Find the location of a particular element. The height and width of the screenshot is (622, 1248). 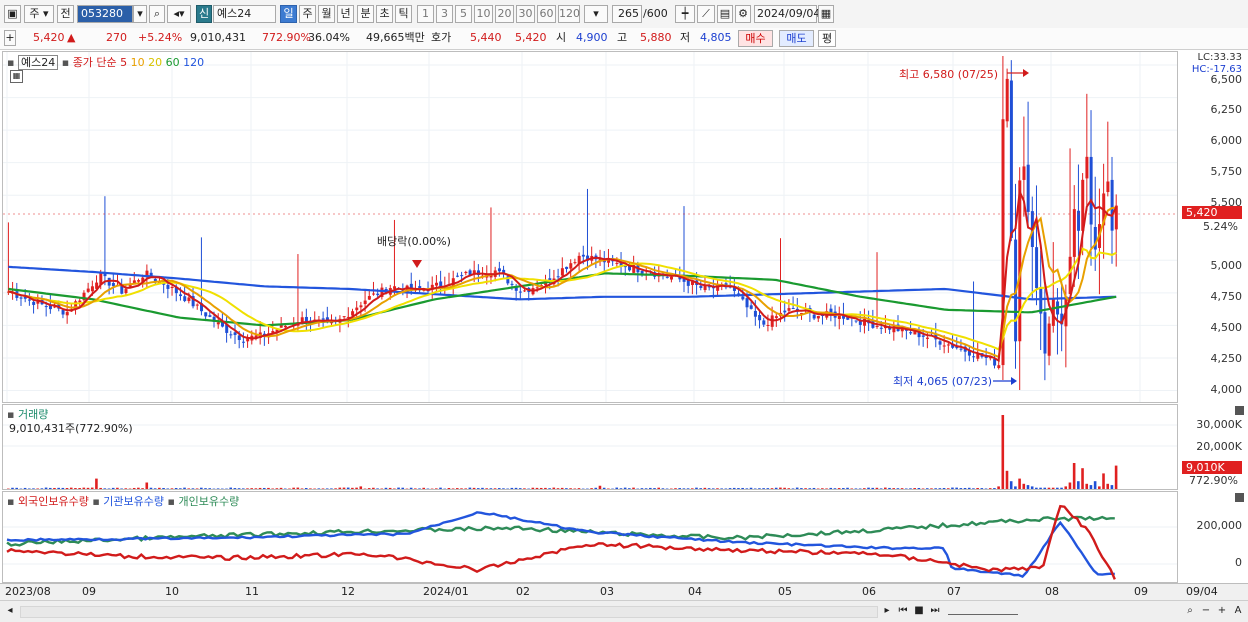

interval-5: 5 is located at coordinates (463, 14).